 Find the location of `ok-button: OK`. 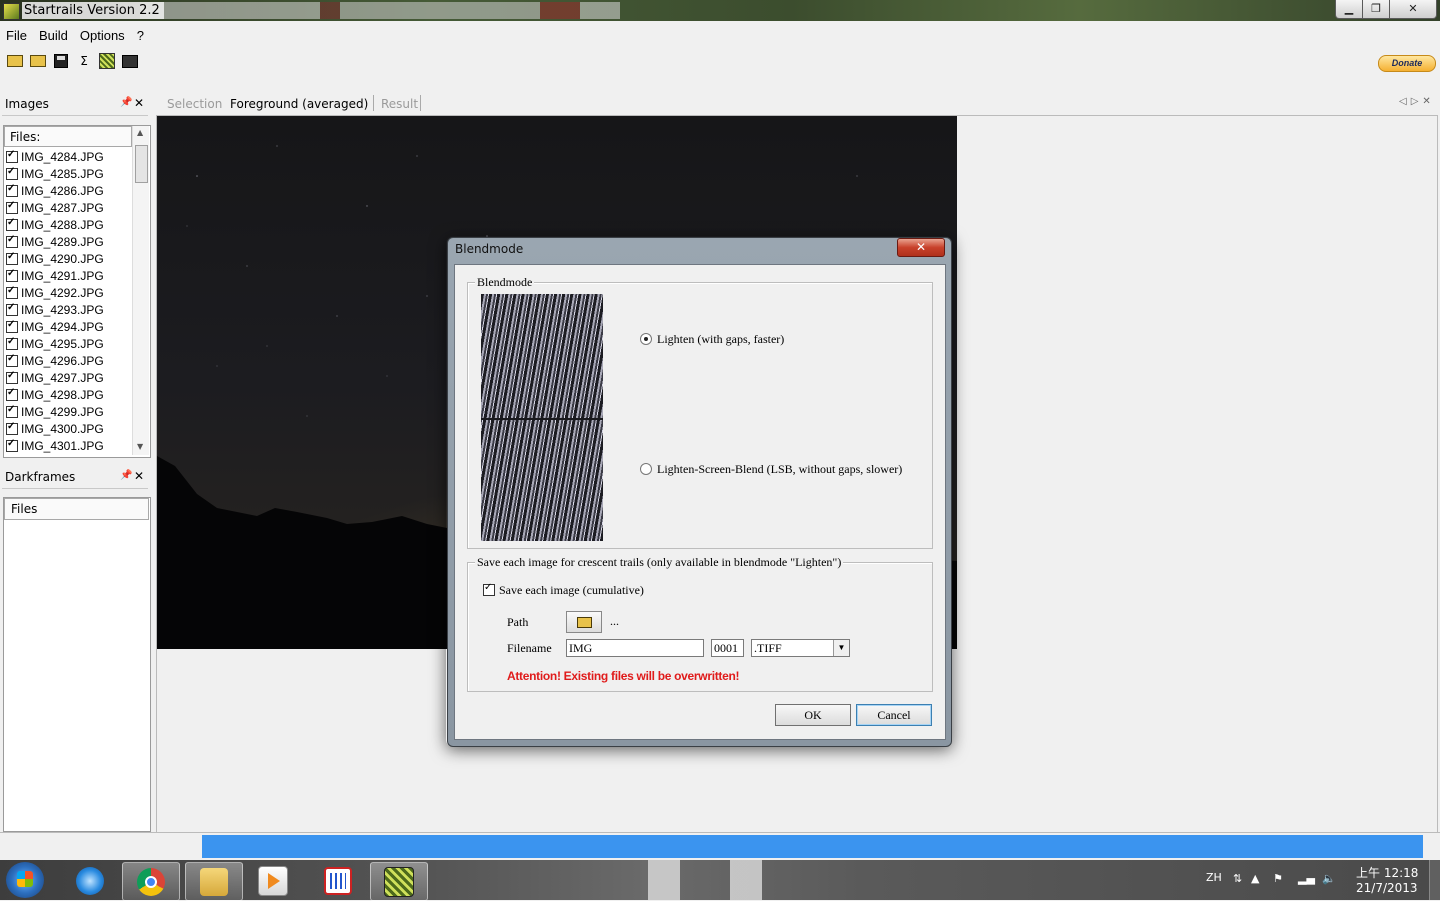

ok-button: OK is located at coordinates (813, 715).